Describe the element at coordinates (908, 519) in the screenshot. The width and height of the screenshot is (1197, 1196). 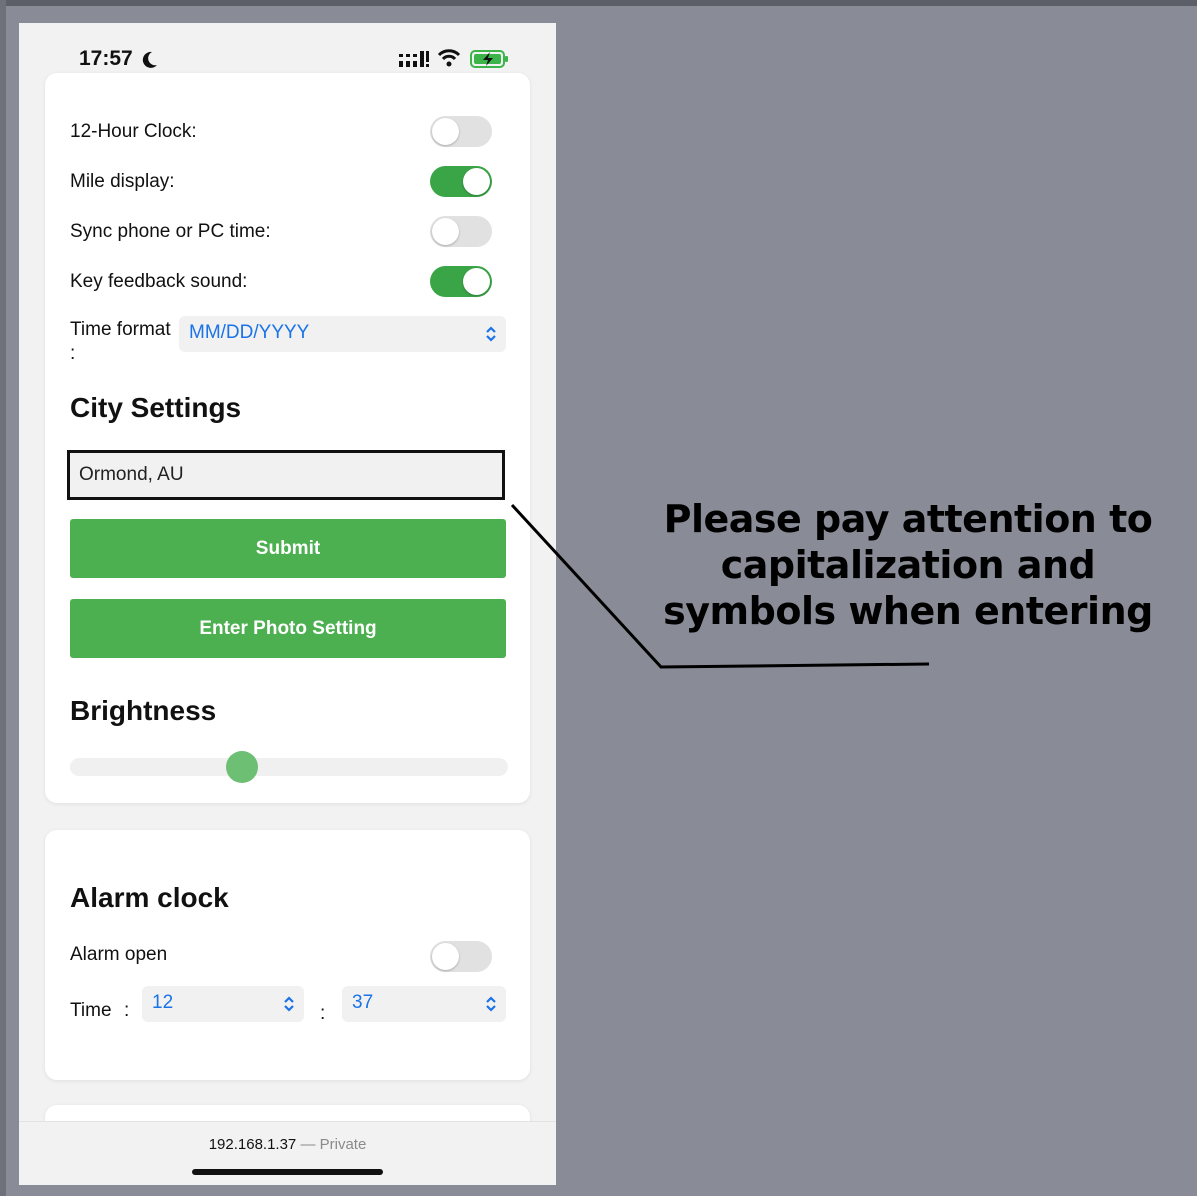
I see `annotation-line-1: Please pay attention to` at that location.